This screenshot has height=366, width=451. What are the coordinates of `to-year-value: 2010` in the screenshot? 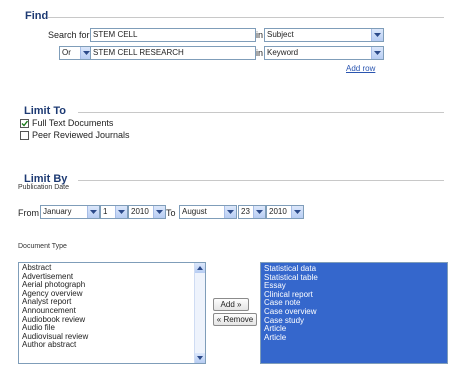 It's located at (278, 211).